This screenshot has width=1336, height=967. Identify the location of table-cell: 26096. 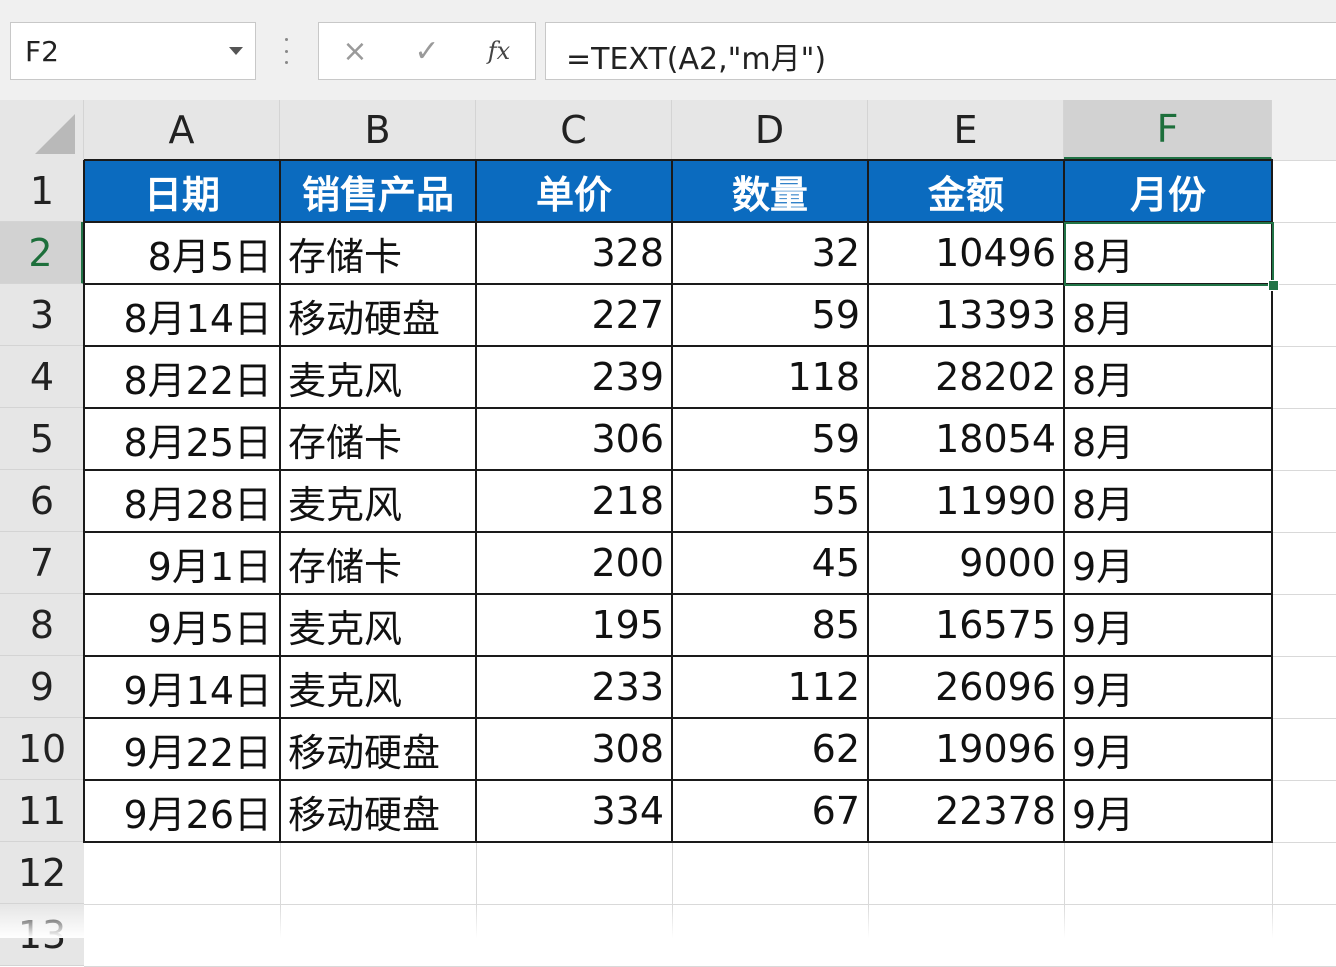
(966, 687).